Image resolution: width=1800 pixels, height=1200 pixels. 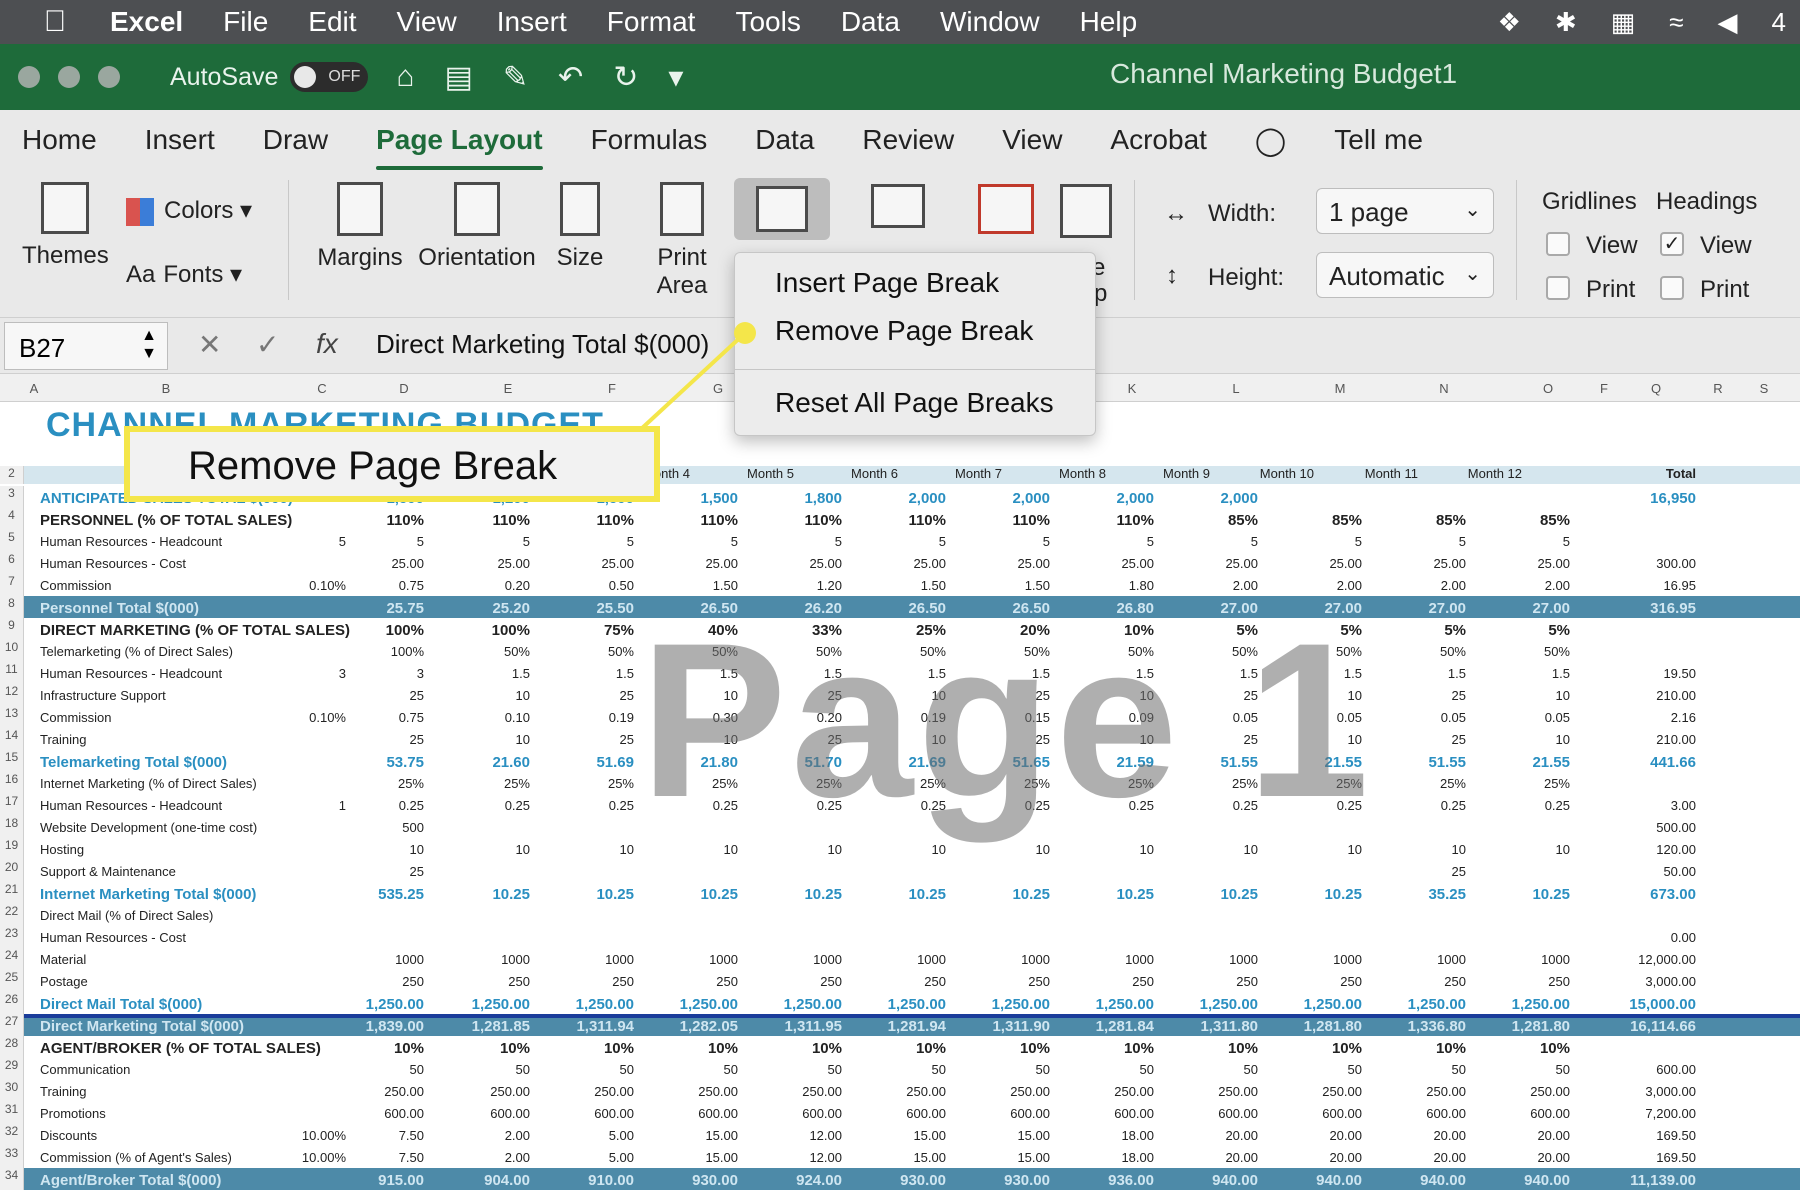 What do you see at coordinates (1086, 215) in the screenshot?
I see `arrange-button` at bounding box center [1086, 215].